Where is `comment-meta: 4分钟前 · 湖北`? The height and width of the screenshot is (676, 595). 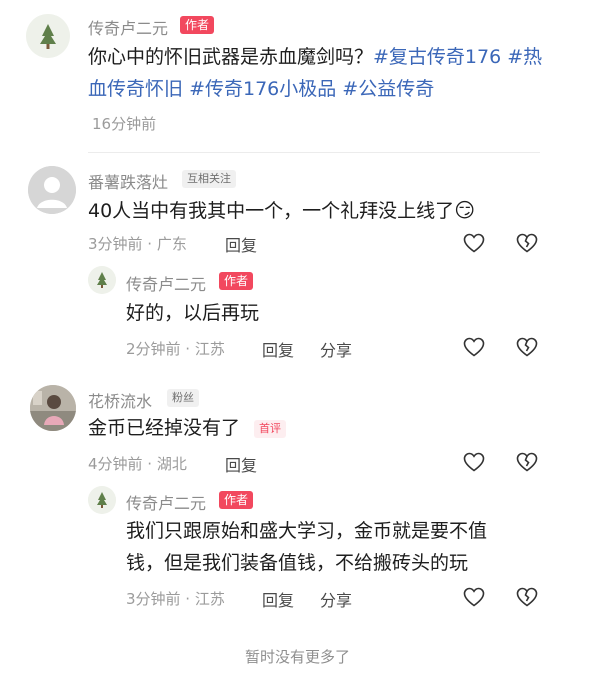 comment-meta: 4分钟前 · 湖北 is located at coordinates (137, 464).